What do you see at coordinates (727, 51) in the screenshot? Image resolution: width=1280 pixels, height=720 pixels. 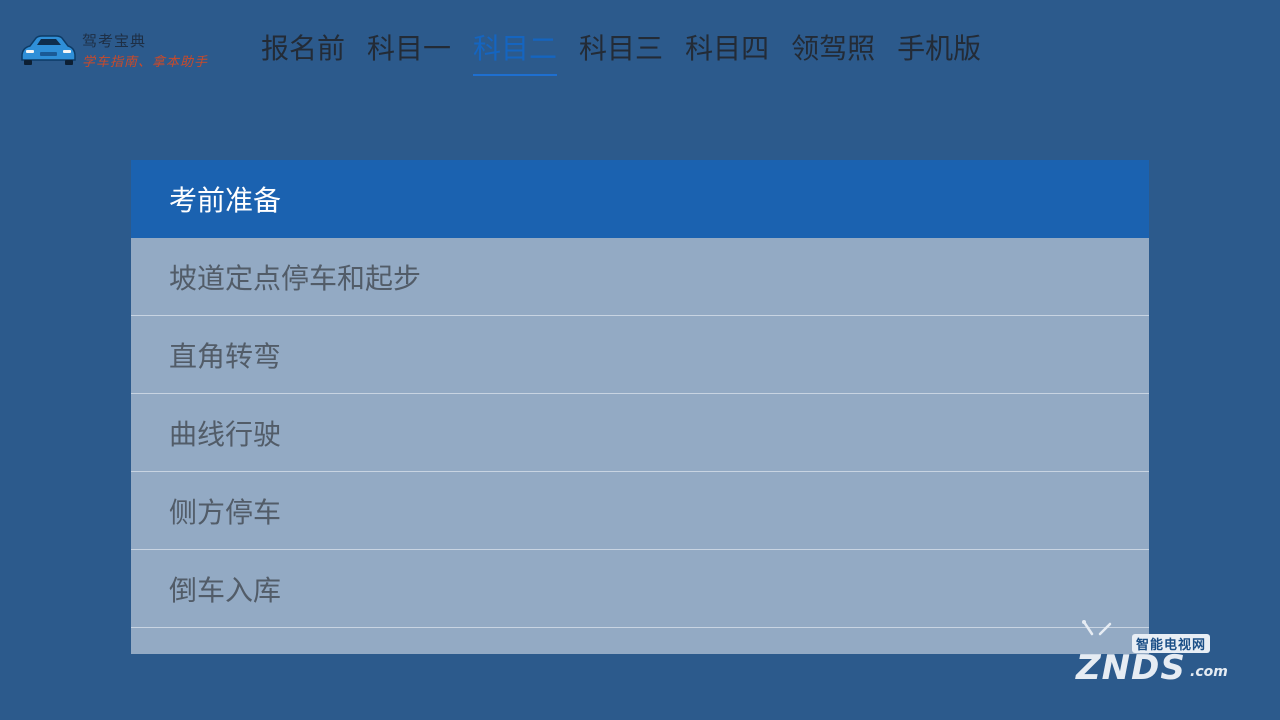 I see `tab-subject-four: 科目四` at bounding box center [727, 51].